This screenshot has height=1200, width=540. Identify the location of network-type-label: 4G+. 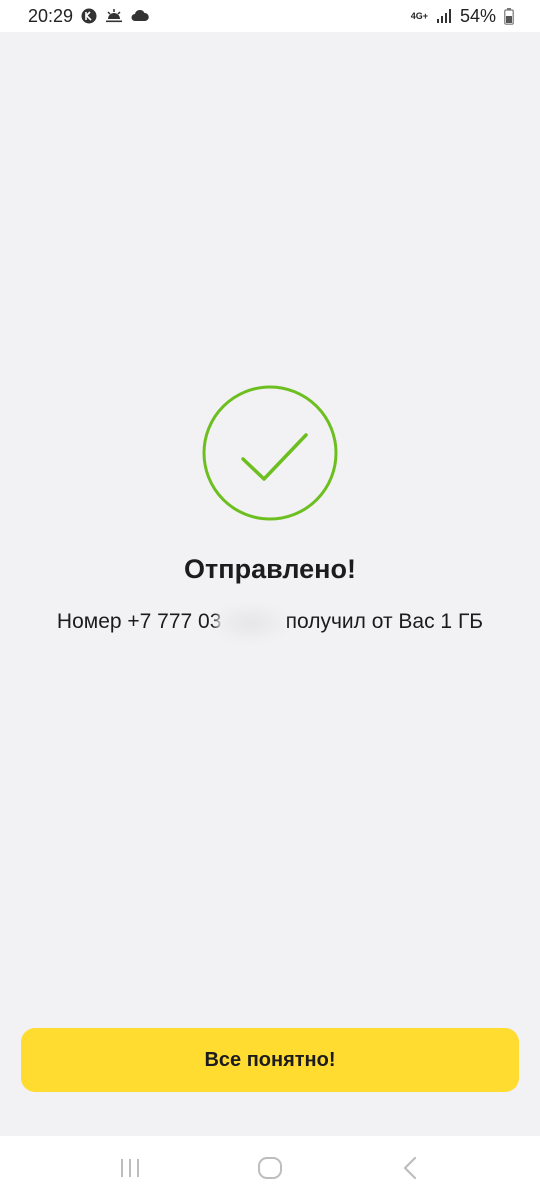
(419, 15).